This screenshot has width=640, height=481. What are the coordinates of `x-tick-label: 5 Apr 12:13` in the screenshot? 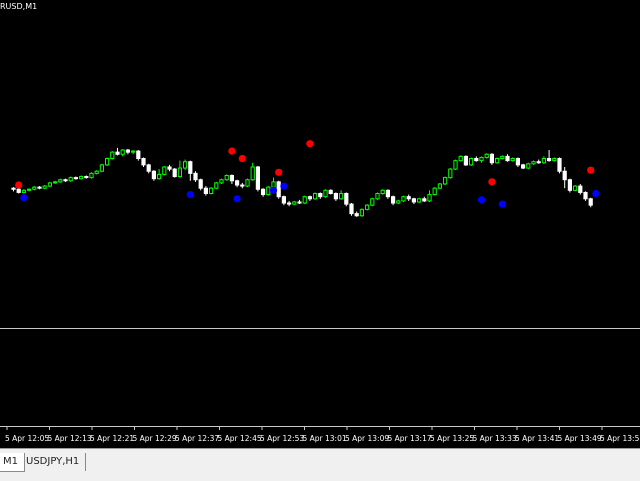 It's located at (70, 438).